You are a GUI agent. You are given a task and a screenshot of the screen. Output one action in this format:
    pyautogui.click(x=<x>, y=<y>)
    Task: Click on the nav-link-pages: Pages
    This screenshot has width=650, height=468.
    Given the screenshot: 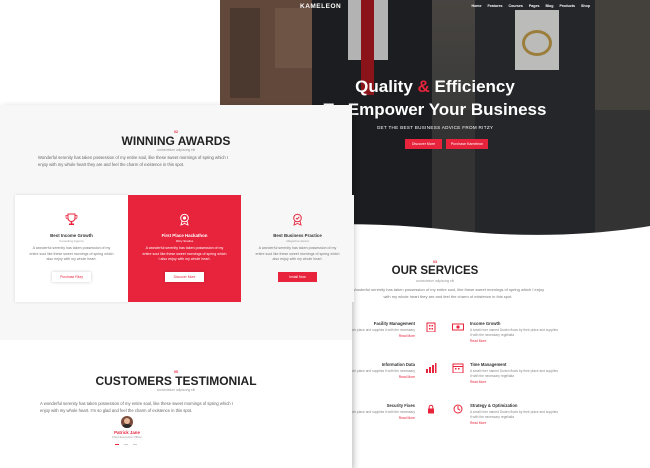 What is the action you would take?
    pyautogui.click(x=534, y=6)
    